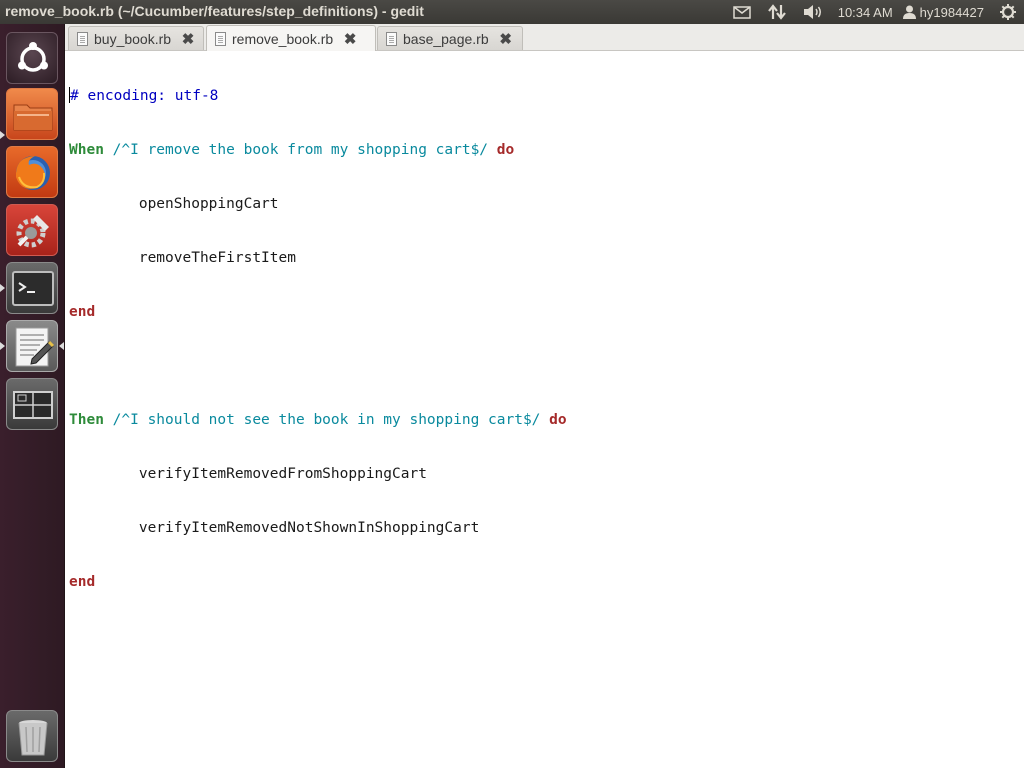 The height and width of the screenshot is (768, 1024). Describe the element at coordinates (866, 12) in the screenshot. I see `clock: 10:34 AM` at that location.